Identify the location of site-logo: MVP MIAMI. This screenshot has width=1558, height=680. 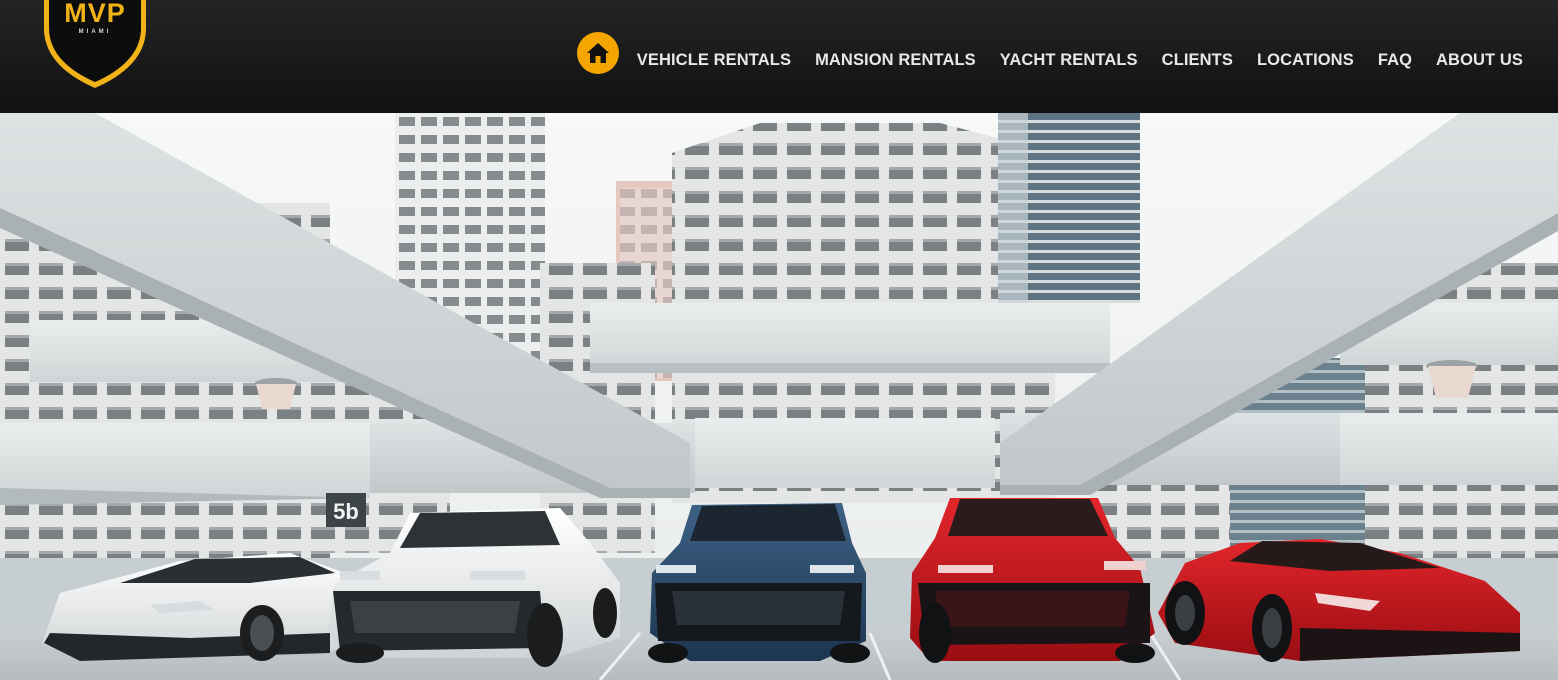
(95, 45).